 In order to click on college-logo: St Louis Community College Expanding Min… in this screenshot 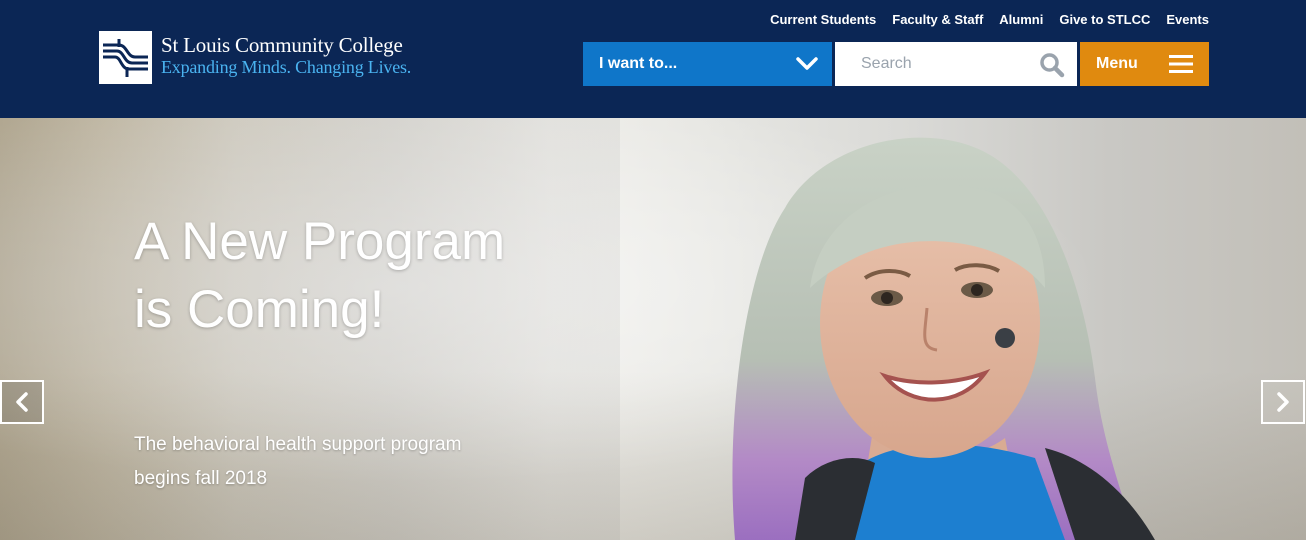, I will do `click(255, 57)`.